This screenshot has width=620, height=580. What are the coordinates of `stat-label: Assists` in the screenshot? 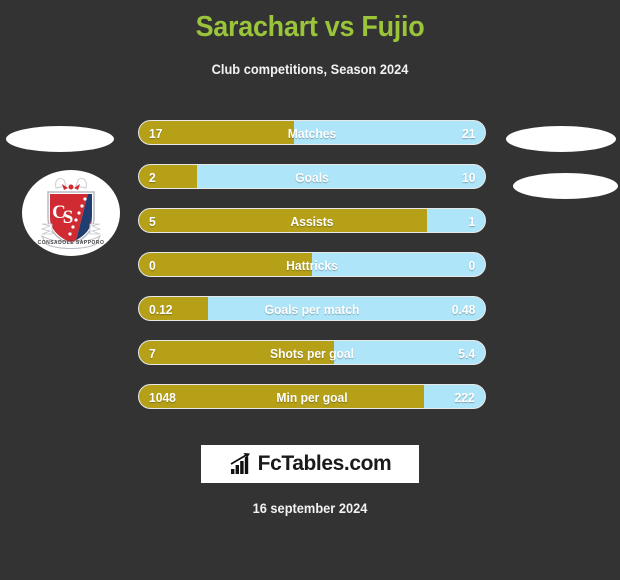 It's located at (312, 221).